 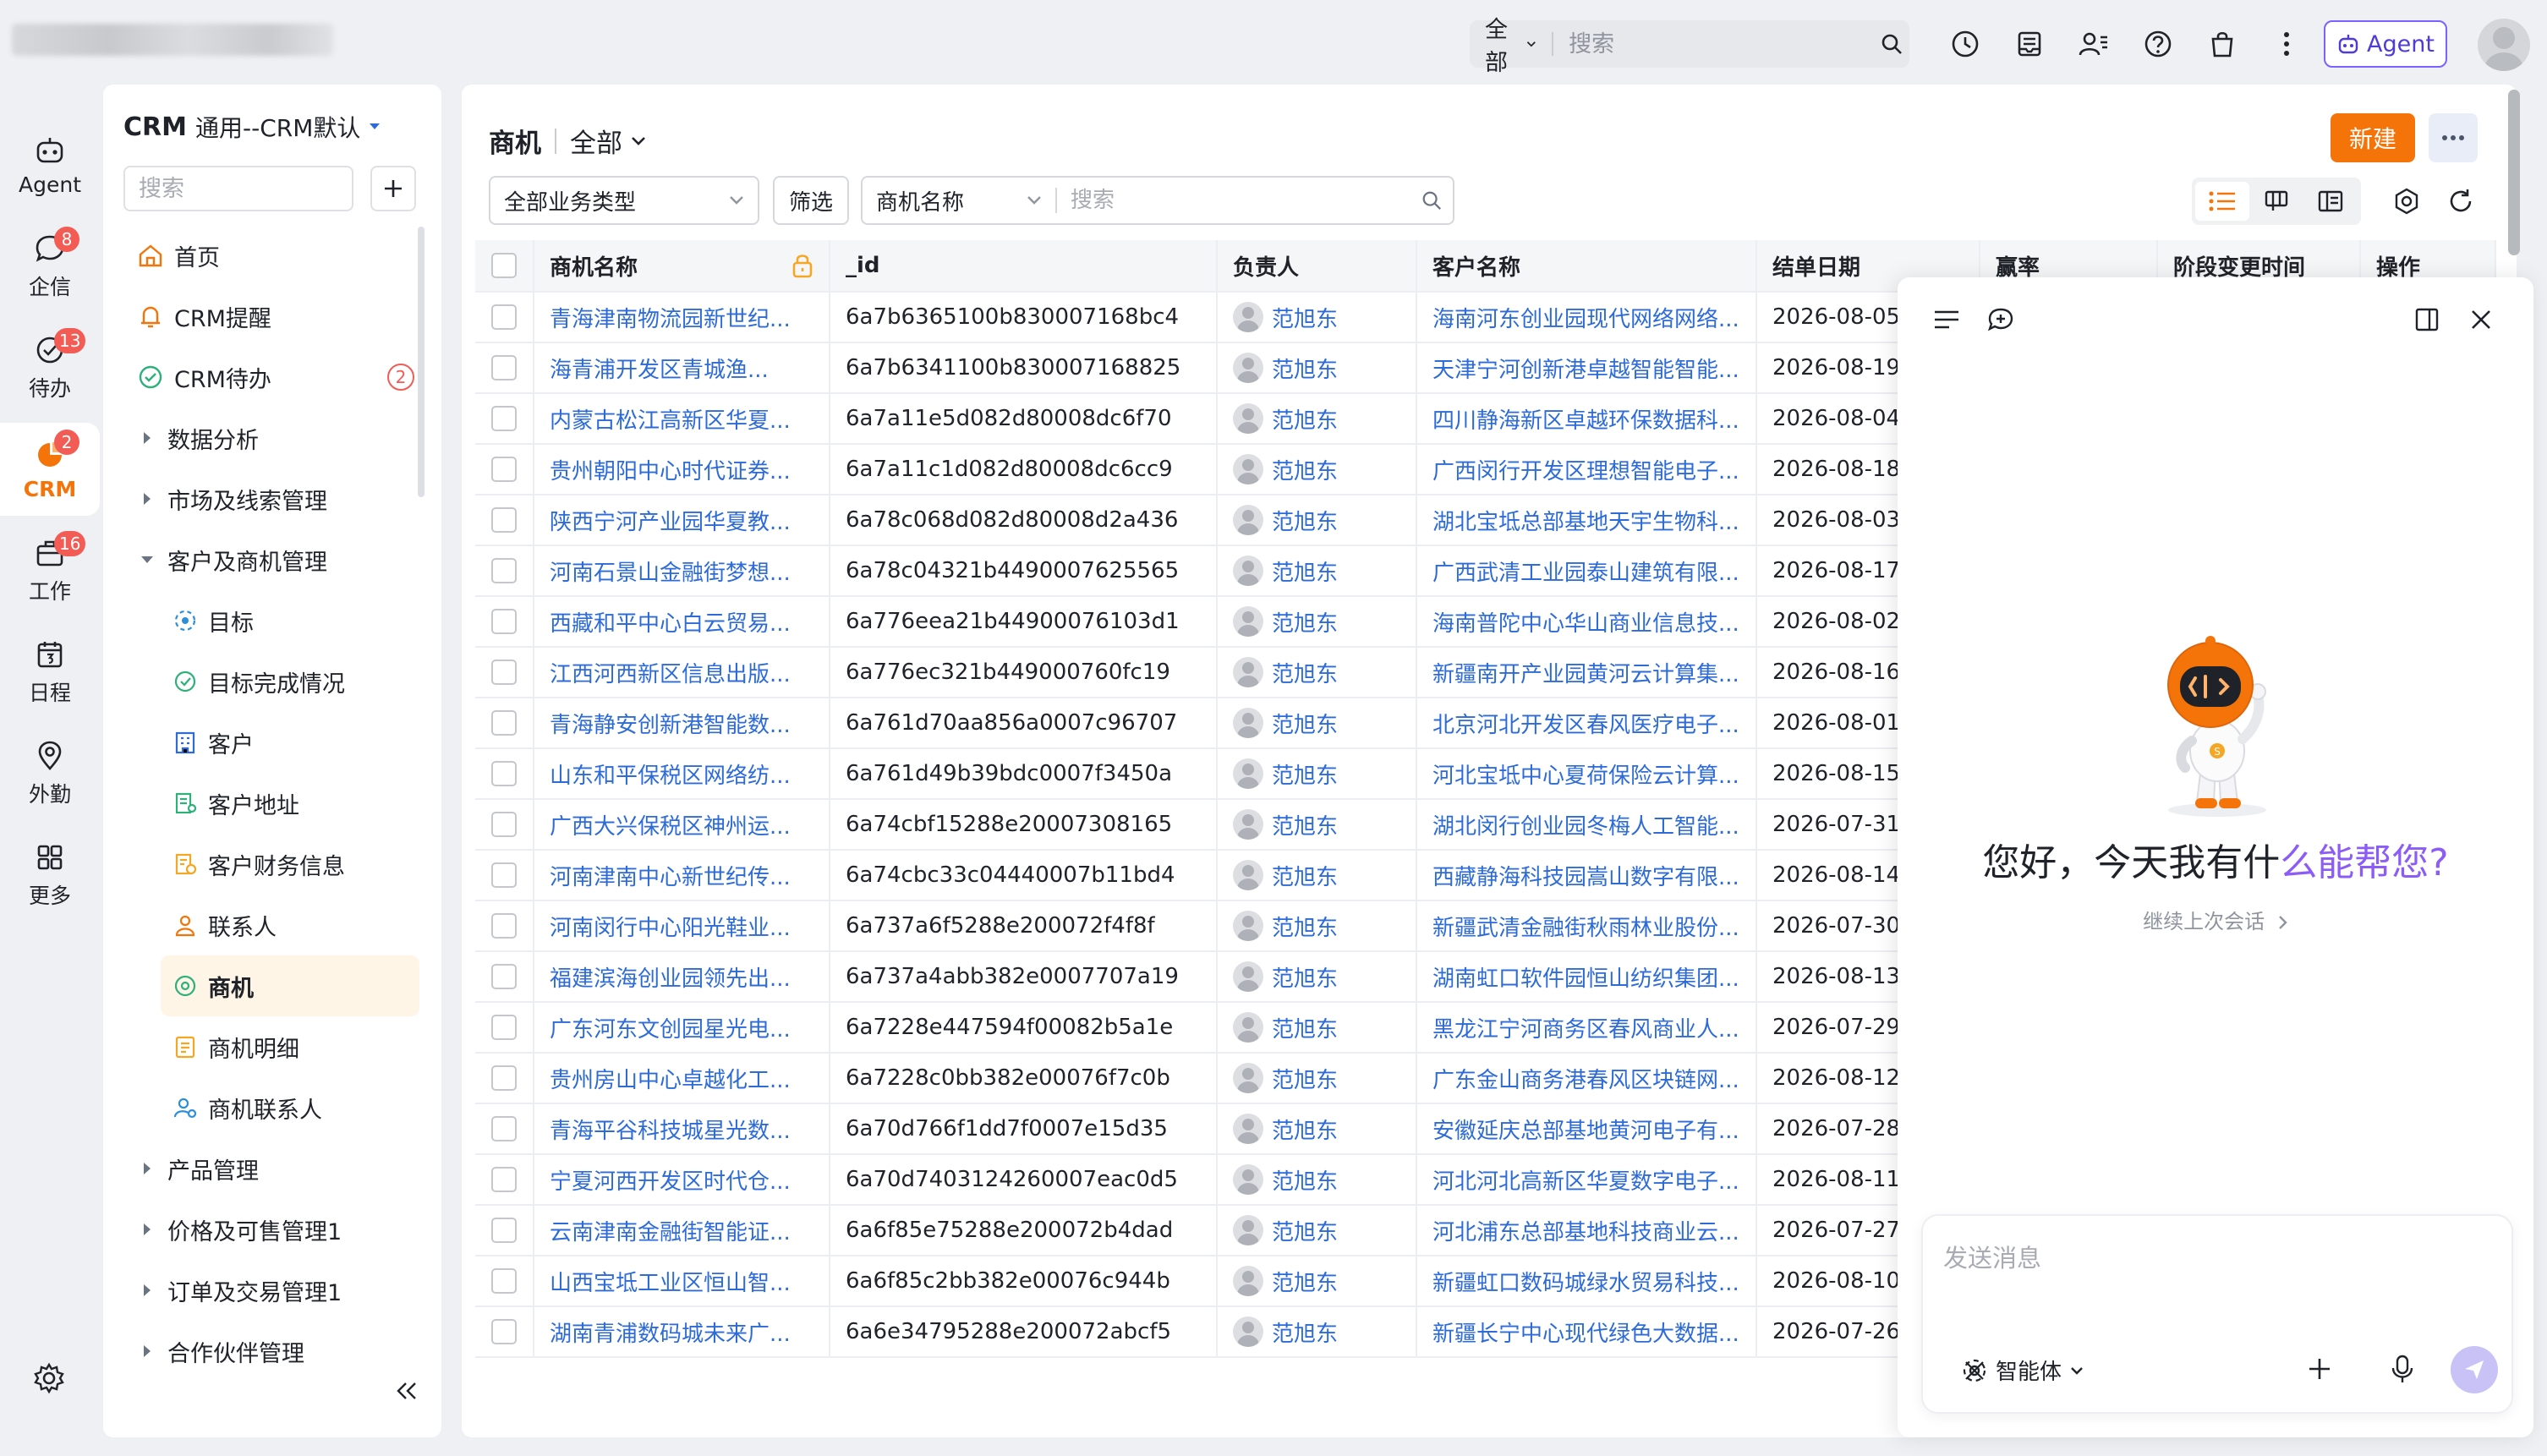 What do you see at coordinates (2385, 44) in the screenshot?
I see `agent-button: Agent` at bounding box center [2385, 44].